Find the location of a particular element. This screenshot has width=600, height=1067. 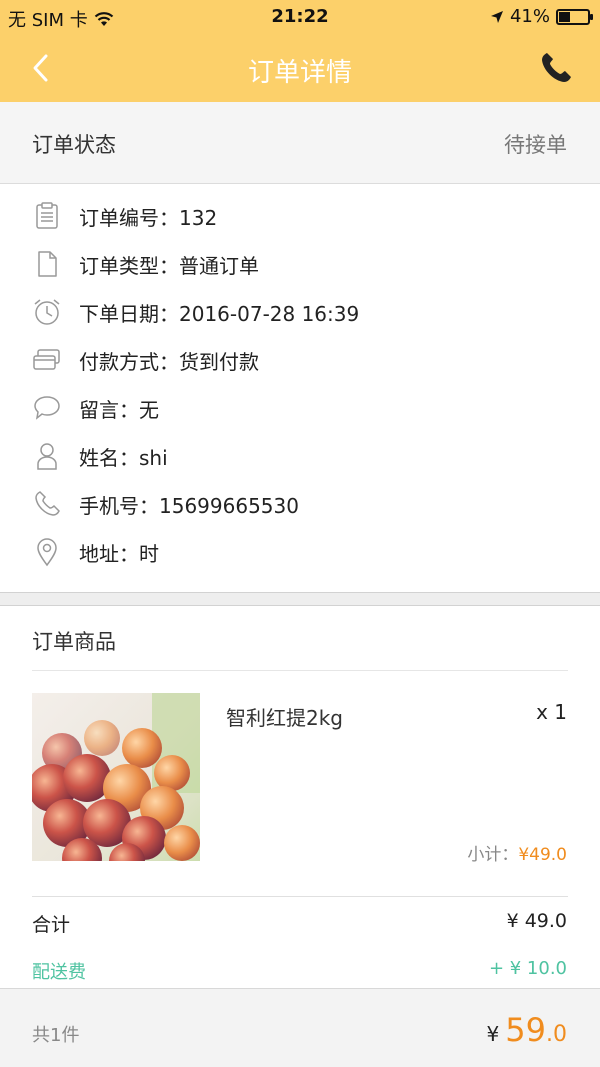

phone-row: 手机号：15699665530 is located at coordinates (165, 504).